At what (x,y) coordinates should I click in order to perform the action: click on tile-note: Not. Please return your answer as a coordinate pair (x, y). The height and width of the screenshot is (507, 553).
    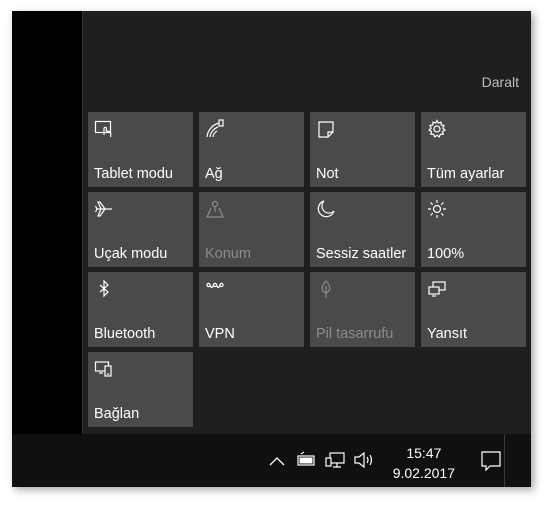
    Looking at the image, I should click on (362, 149).